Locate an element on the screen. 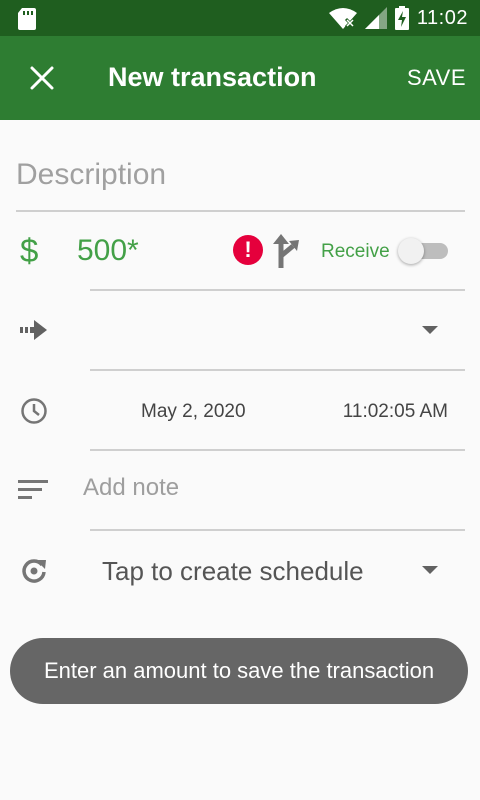 This screenshot has height=800, width=480. clock-icon is located at coordinates (34, 411).